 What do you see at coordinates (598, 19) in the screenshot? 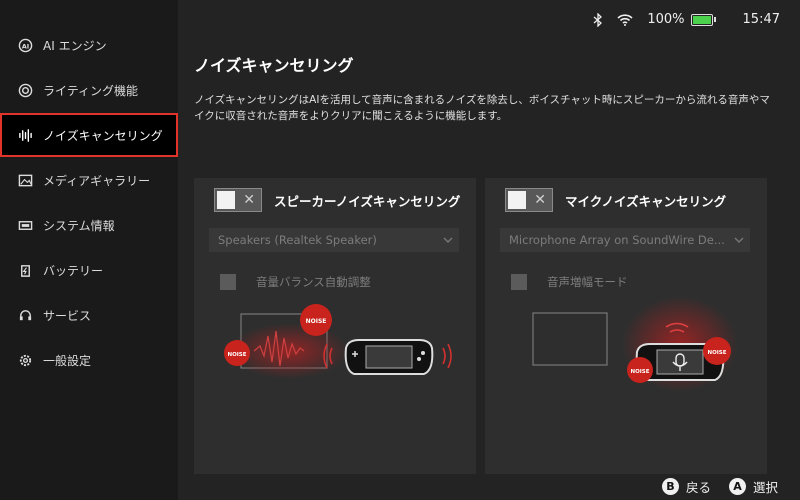
I see `bluetooth-icon` at bounding box center [598, 19].